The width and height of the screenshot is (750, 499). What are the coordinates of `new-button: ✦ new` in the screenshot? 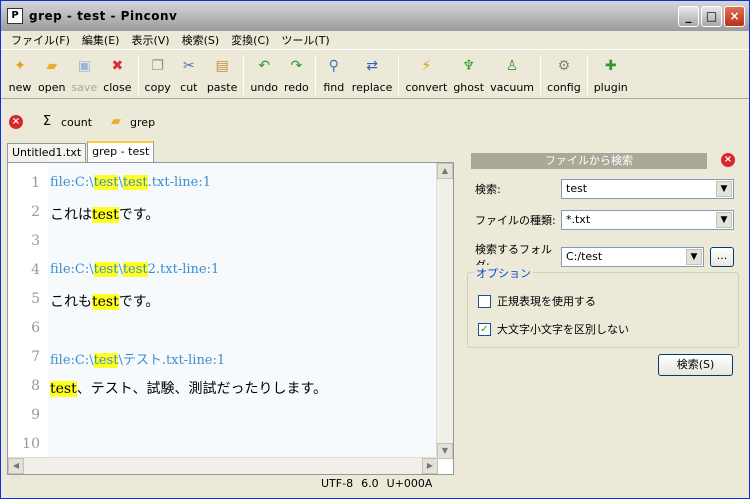 It's located at (20, 72).